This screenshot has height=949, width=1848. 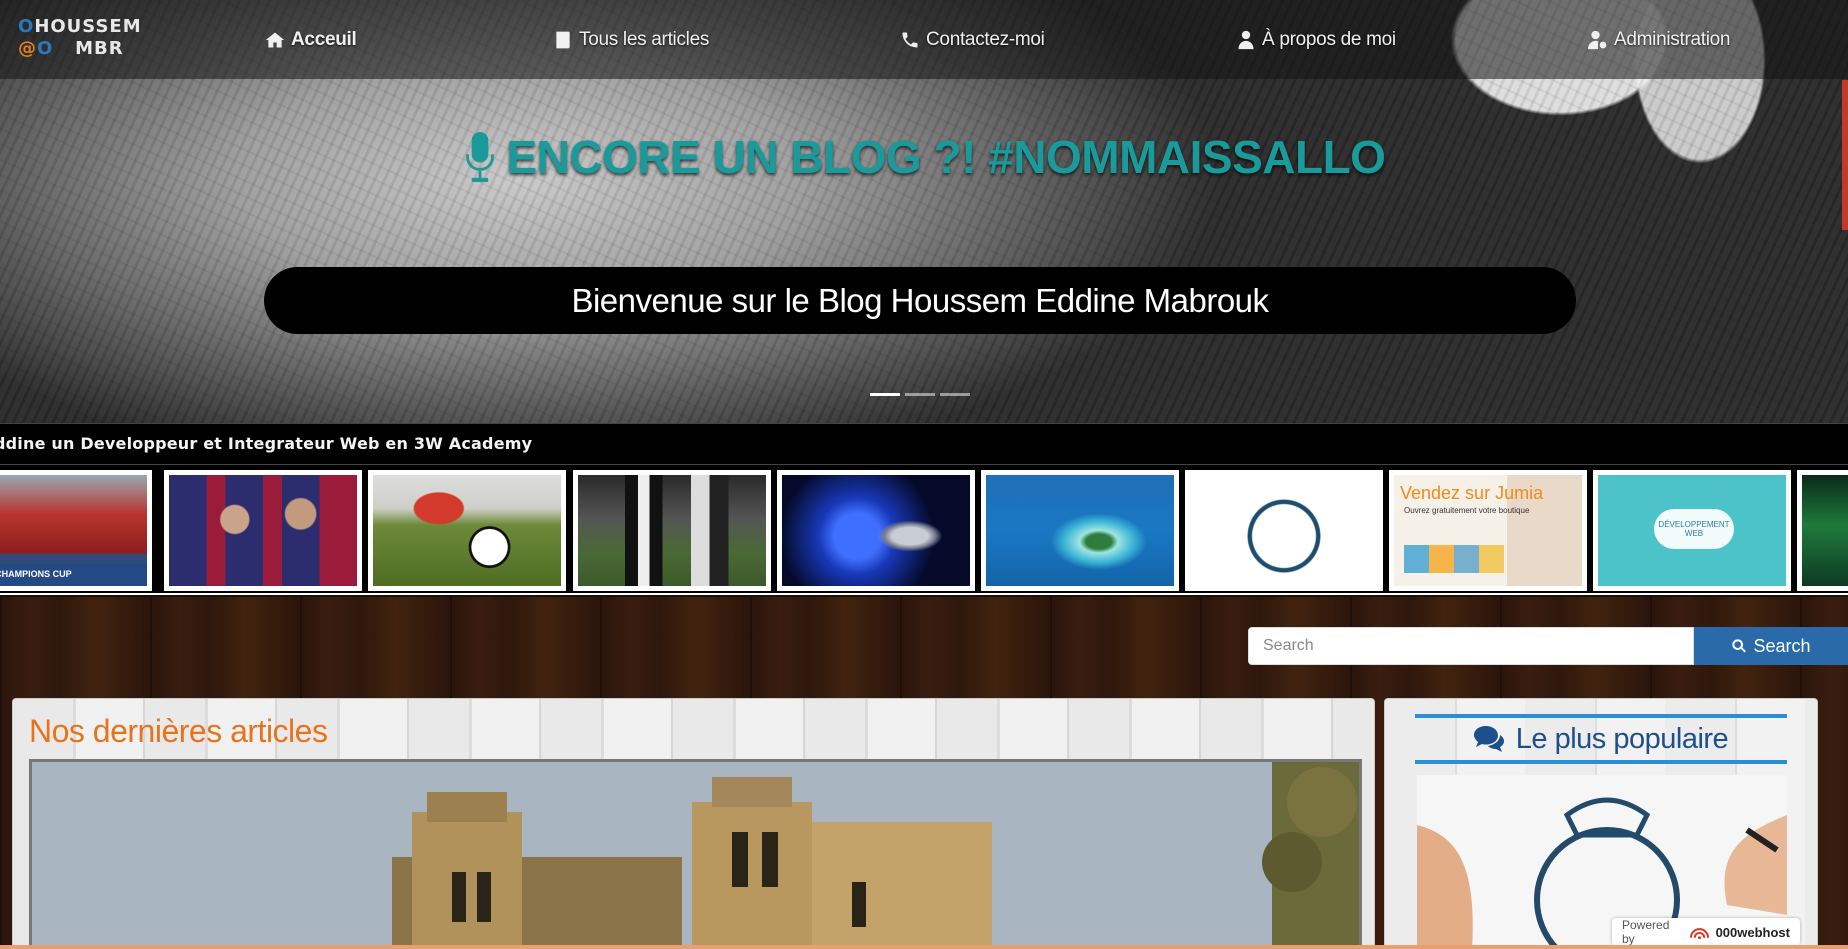 I want to click on carousel-indicators, so click(x=920, y=394).